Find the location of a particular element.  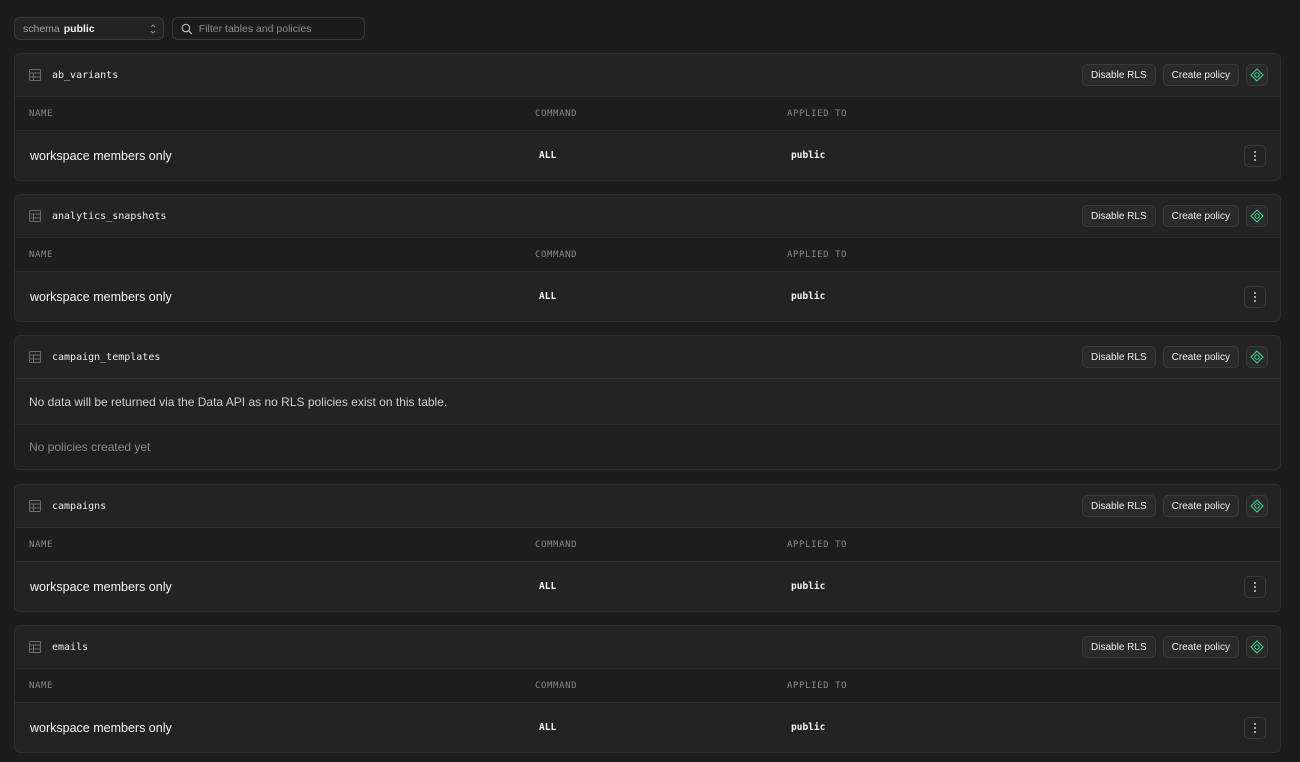

schema-value: public is located at coordinates (79, 28).